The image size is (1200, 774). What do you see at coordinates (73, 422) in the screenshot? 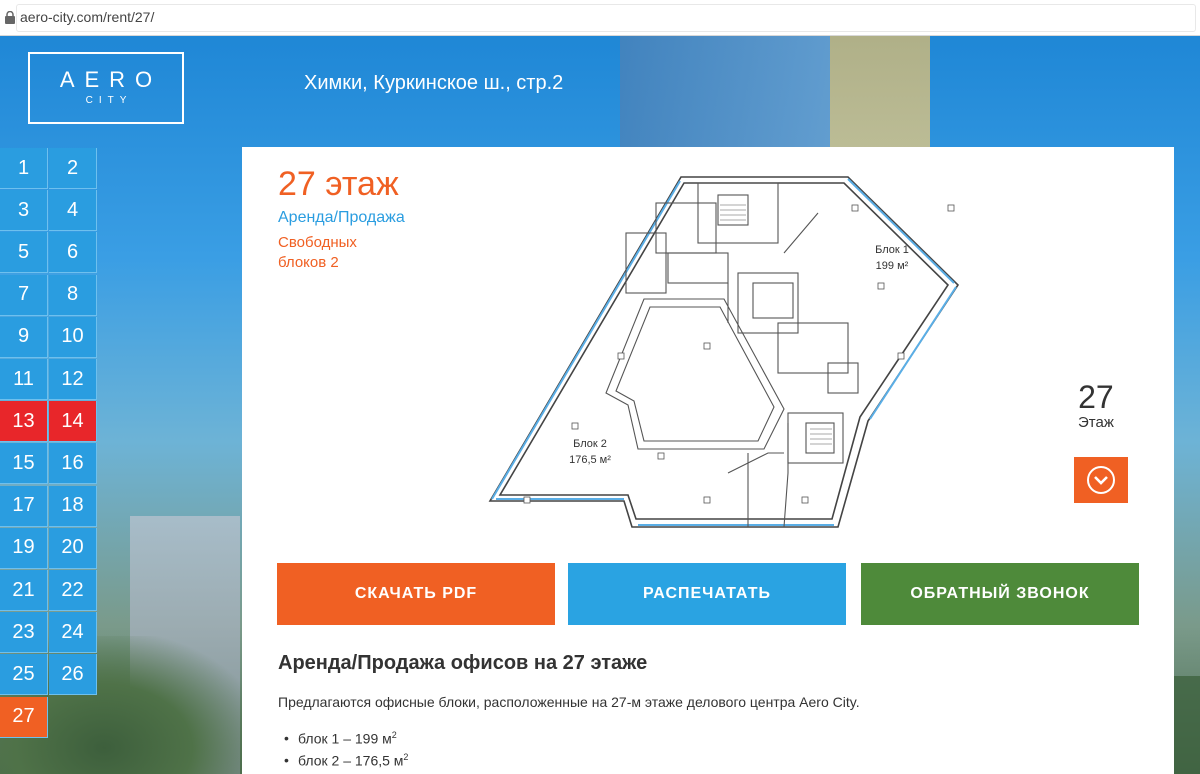
I see `floor-button-14: 14` at bounding box center [73, 422].